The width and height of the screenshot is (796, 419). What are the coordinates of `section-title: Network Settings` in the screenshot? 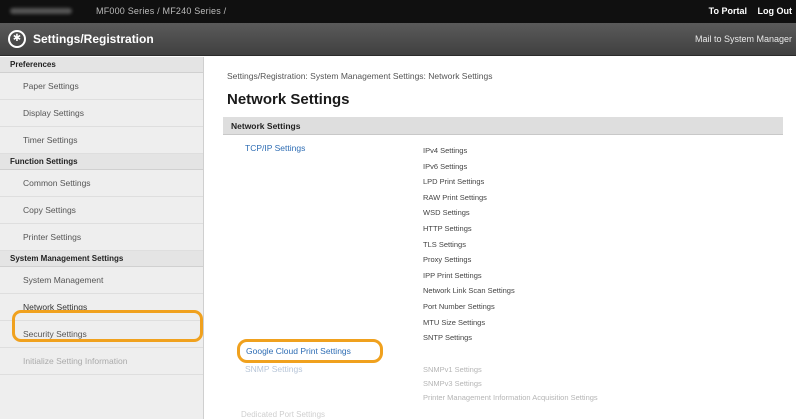 It's located at (266, 126).